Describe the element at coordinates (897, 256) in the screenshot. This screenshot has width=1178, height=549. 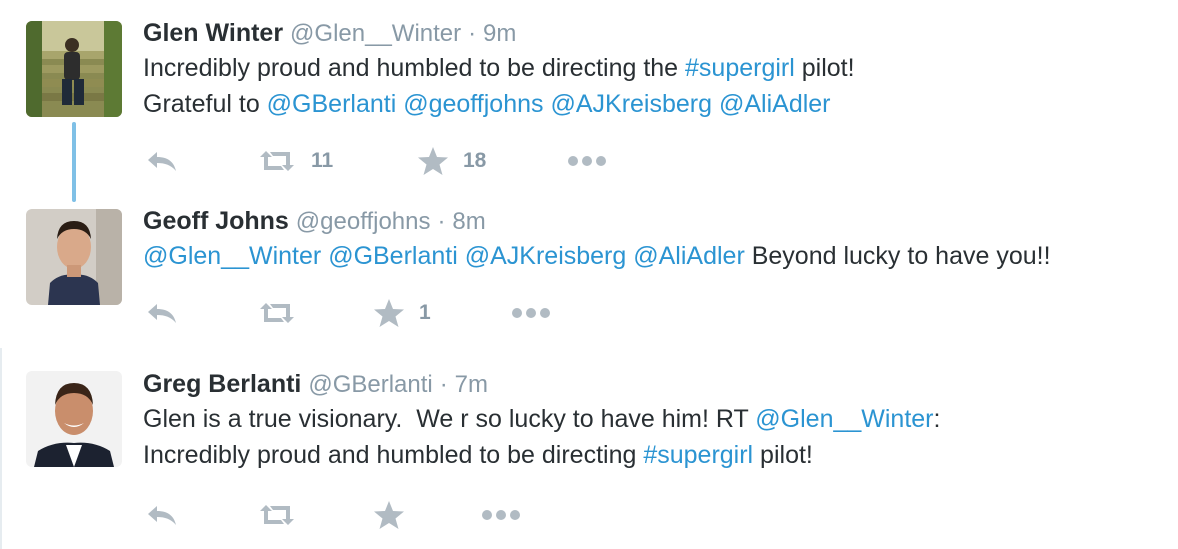
I see `text-segment: Beyond lucky to have you!!` at that location.